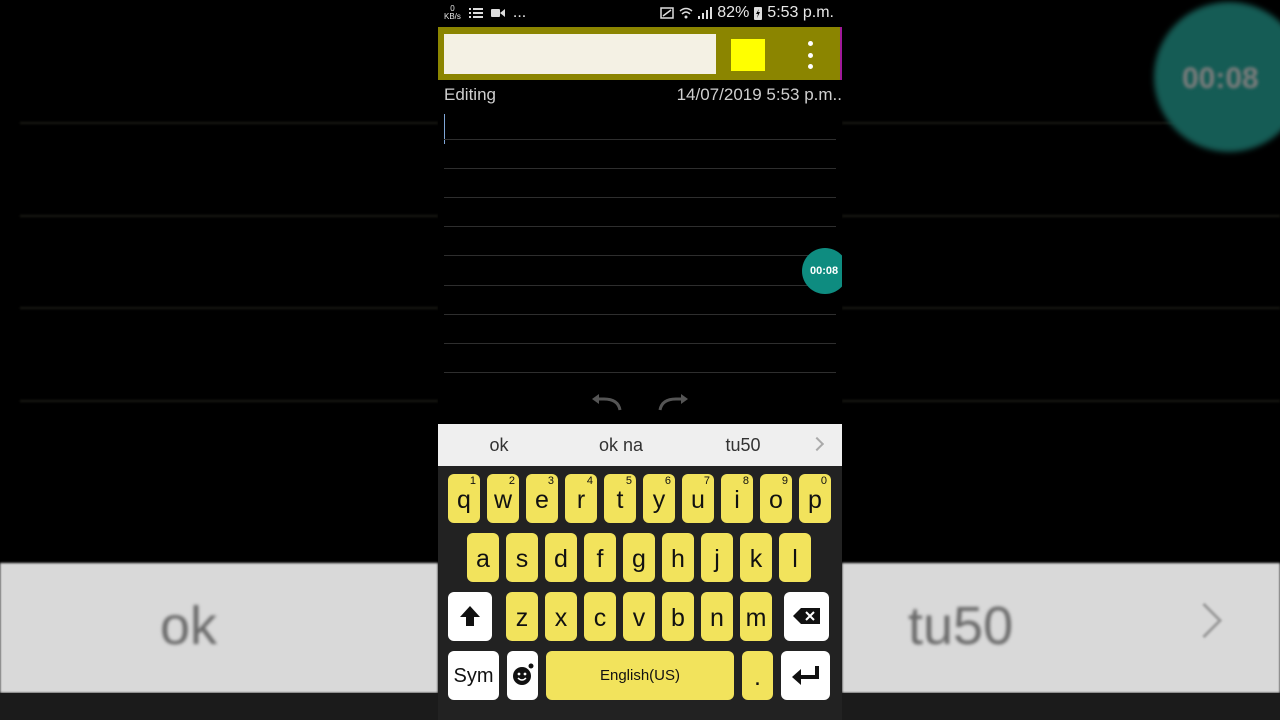  Describe the element at coordinates (717, 557) in the screenshot. I see `key-j: j` at that location.